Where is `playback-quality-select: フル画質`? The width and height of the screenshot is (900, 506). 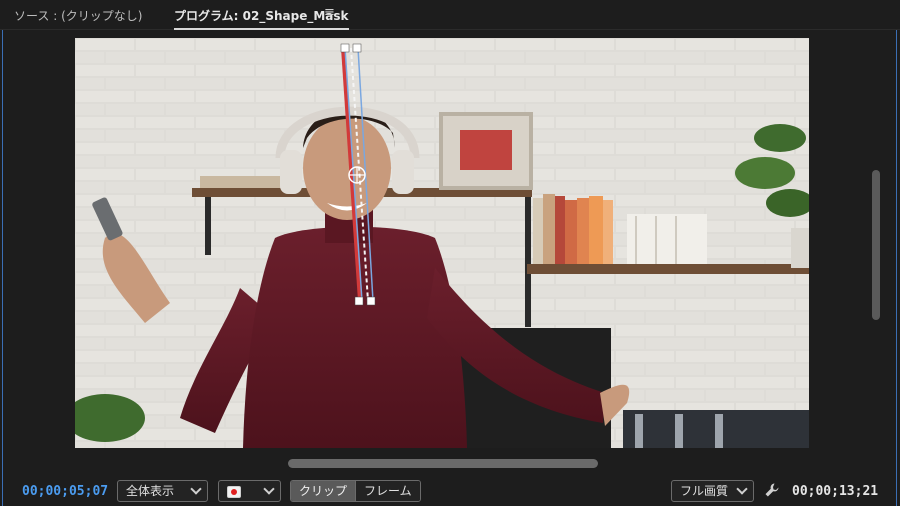
playback-quality-select: フル画質 is located at coordinates (712, 491).